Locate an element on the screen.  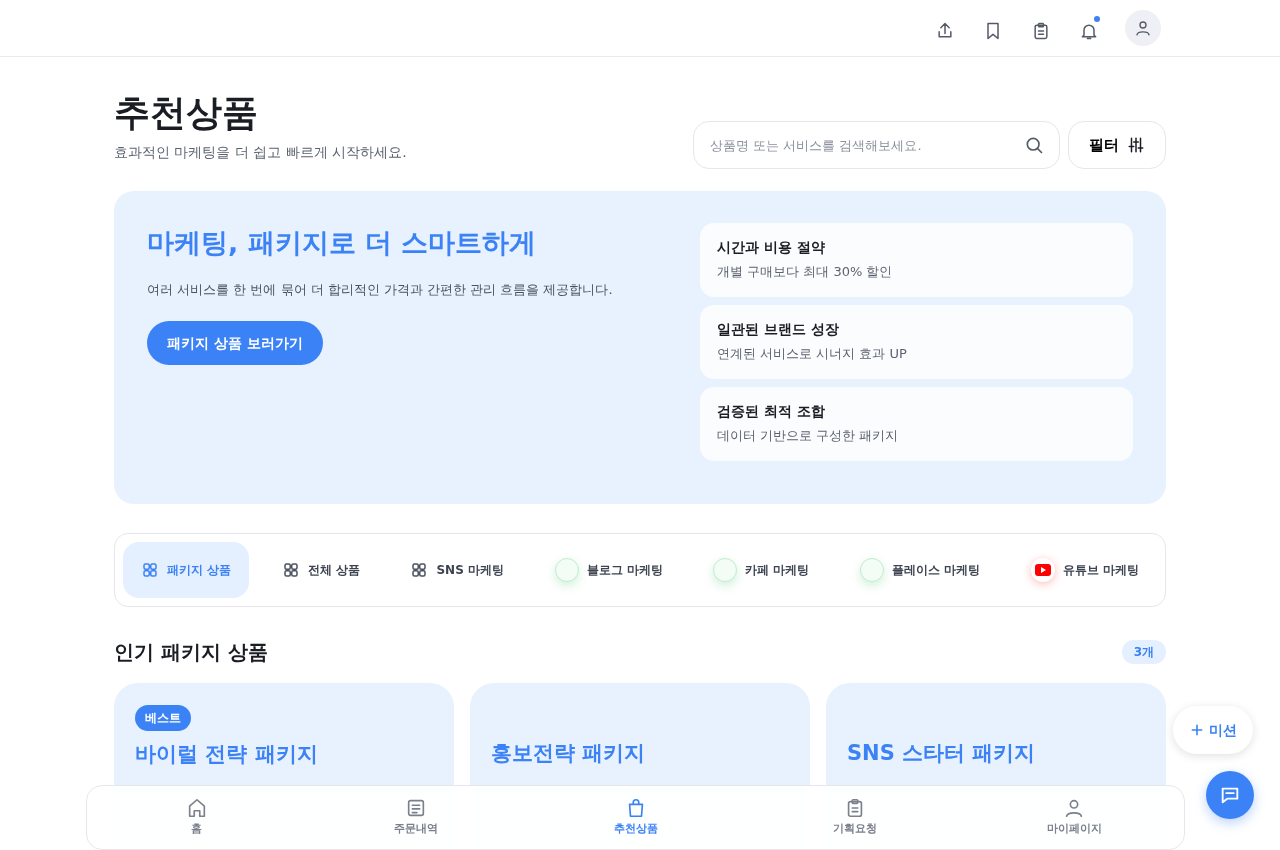
feature-text: 개별 구매보다 최대 30% 할인 is located at coordinates (805, 272).